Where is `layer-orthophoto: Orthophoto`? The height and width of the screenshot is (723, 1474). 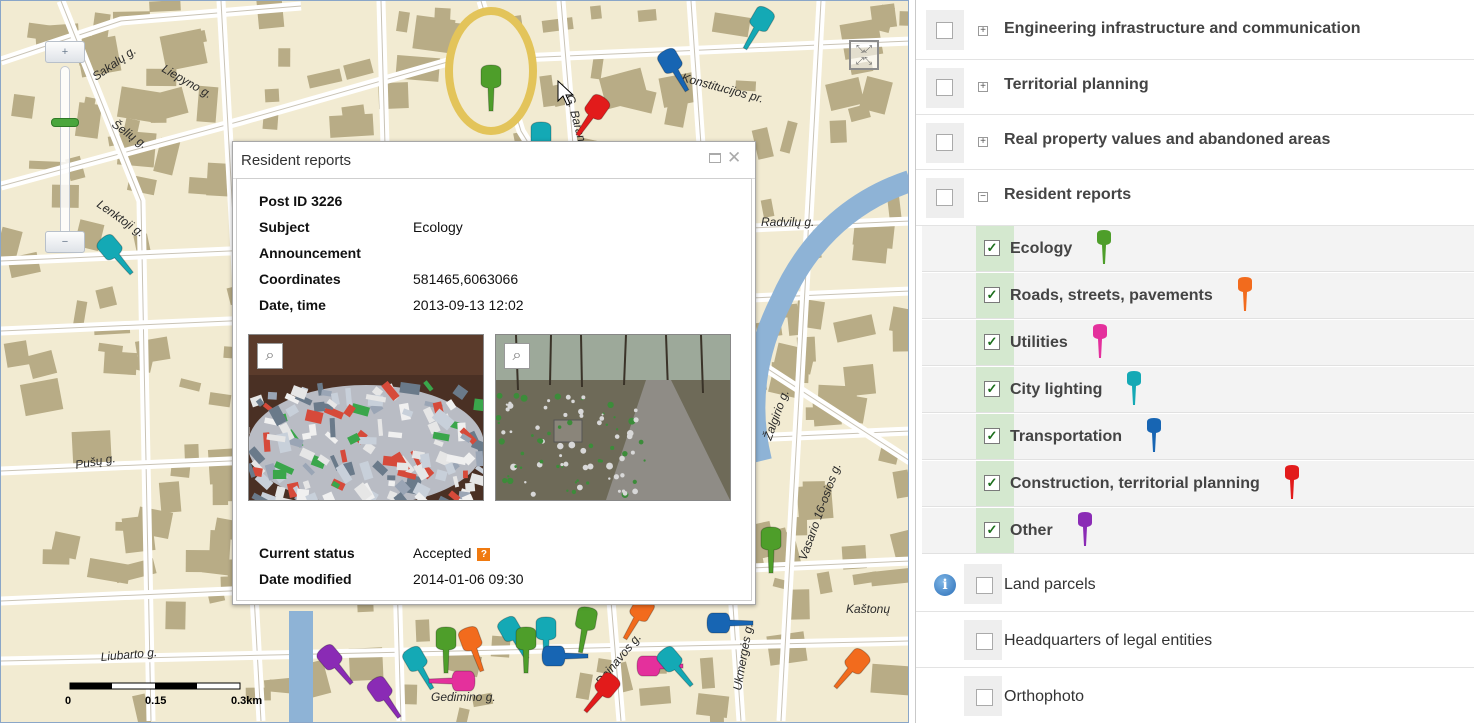 layer-orthophoto: Orthophoto is located at coordinates (1195, 695).